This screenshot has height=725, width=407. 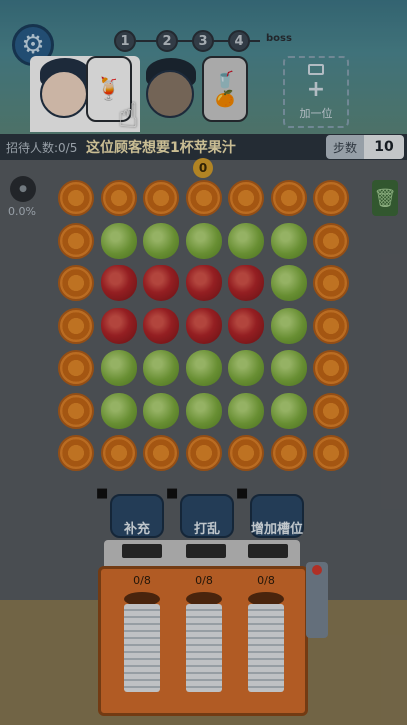 I want to click on steps-value: 10, so click(x=384, y=147).